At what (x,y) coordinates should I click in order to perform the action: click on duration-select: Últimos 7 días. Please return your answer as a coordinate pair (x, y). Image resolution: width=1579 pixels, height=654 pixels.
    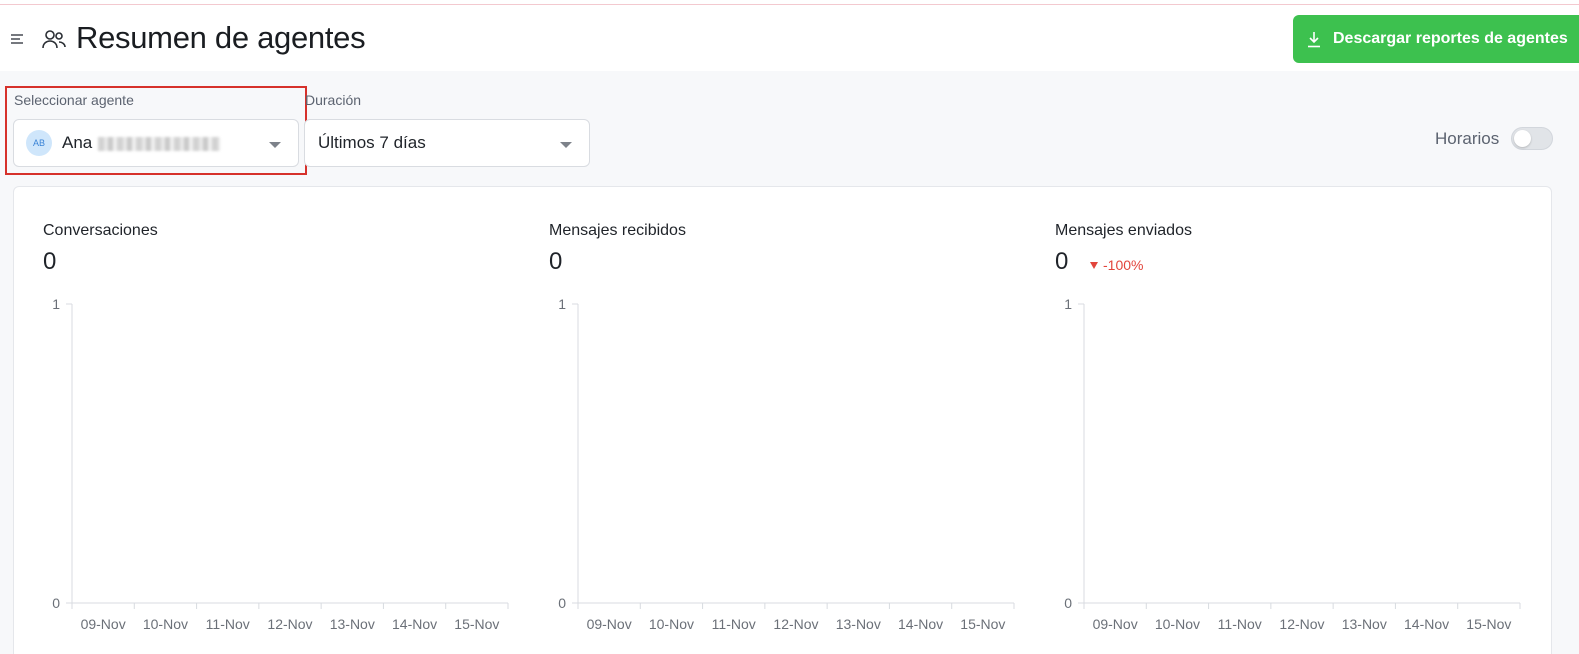
    Looking at the image, I should click on (447, 143).